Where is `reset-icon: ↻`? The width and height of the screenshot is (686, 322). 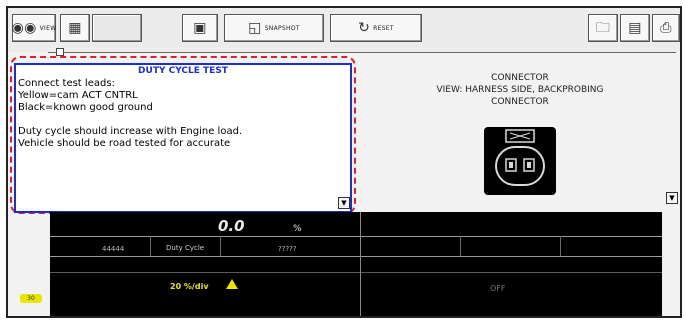
reset-icon: ↻ is located at coordinates (364, 28).